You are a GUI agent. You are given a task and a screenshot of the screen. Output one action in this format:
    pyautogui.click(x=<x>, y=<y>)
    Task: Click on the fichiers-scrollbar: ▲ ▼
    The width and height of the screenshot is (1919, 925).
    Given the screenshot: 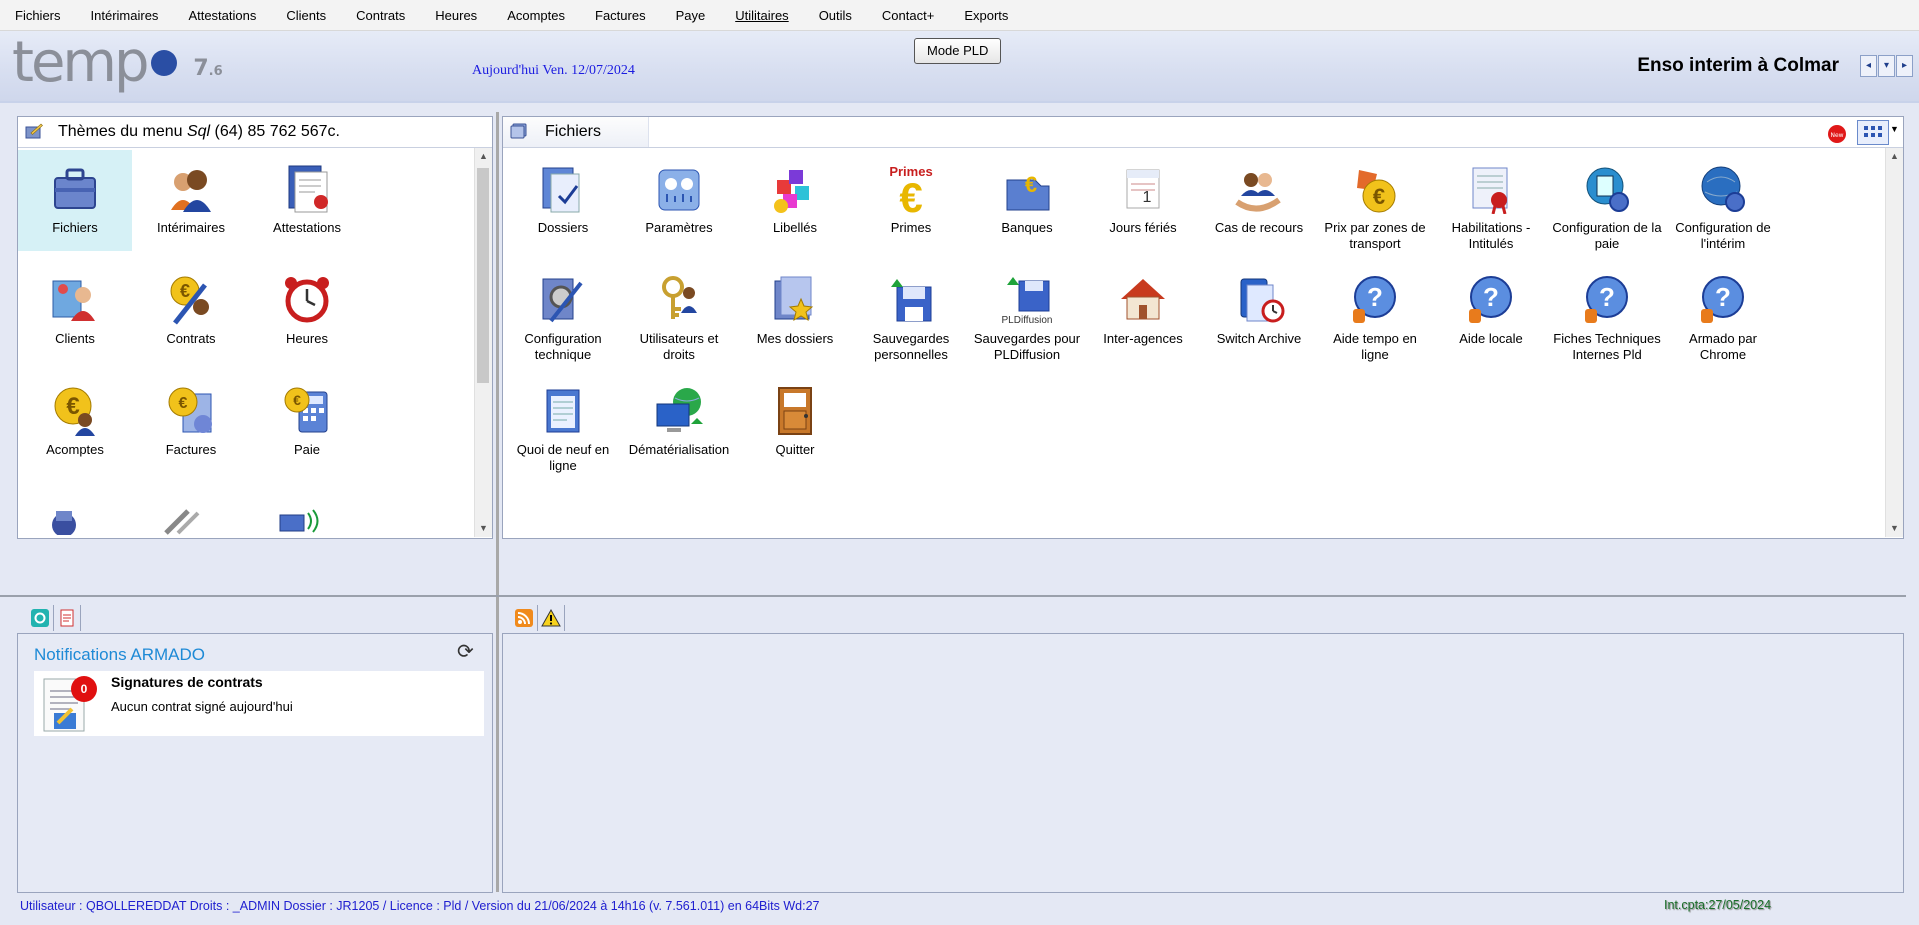 What is the action you would take?
    pyautogui.click(x=1894, y=342)
    